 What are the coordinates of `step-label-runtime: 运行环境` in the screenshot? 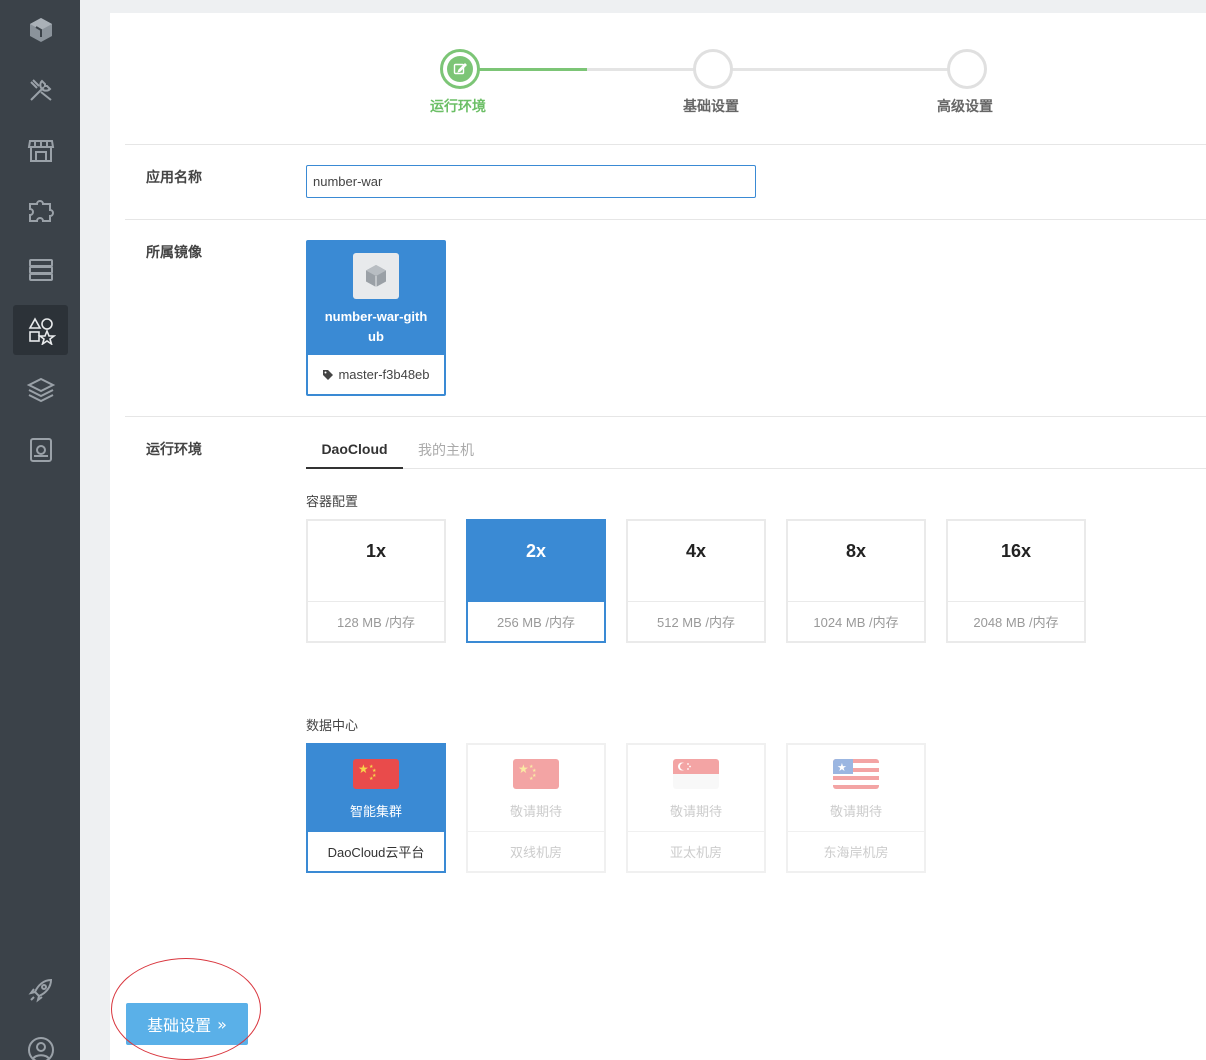 It's located at (458, 106).